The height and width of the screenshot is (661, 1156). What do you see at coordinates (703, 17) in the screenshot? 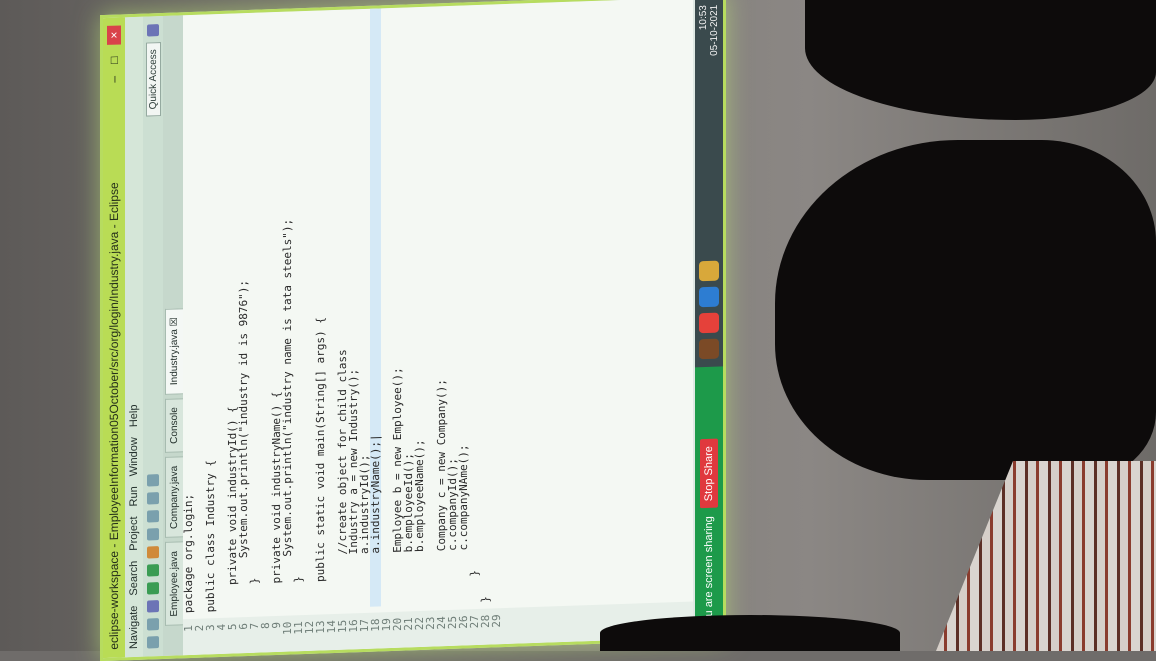
I see `clock-time: 10:53` at bounding box center [703, 17].